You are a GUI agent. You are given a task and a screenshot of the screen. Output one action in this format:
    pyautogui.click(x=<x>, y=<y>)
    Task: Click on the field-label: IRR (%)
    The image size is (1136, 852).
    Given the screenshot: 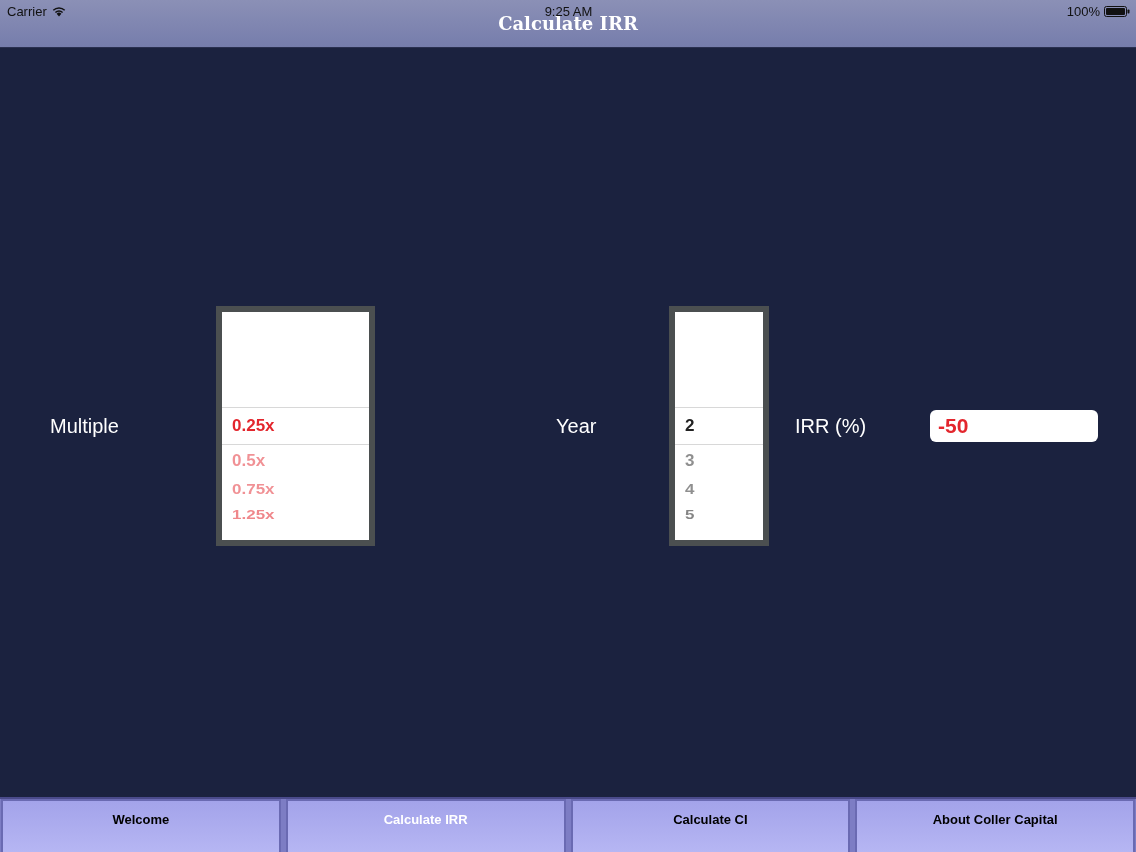 What is the action you would take?
    pyautogui.click(x=831, y=426)
    